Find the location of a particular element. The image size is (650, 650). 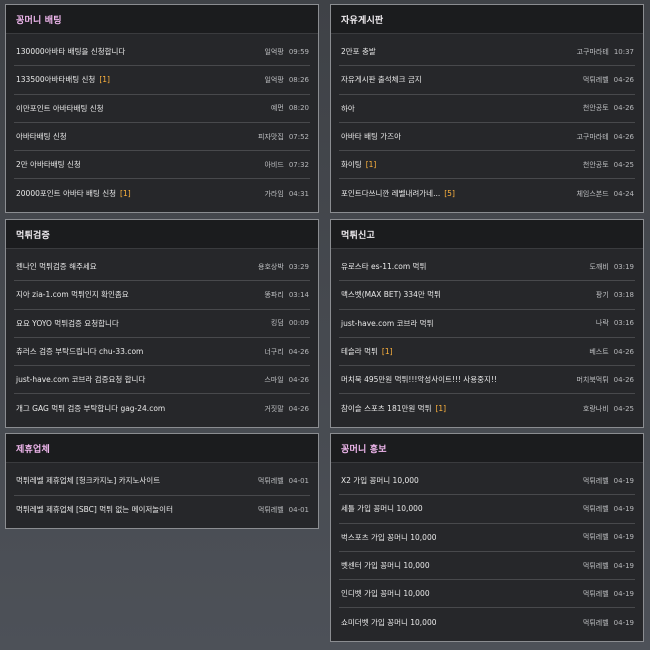

post-row: just-have.com 코브라 검증요청 합니다 스마일 04-26 is located at coordinates (162, 380).